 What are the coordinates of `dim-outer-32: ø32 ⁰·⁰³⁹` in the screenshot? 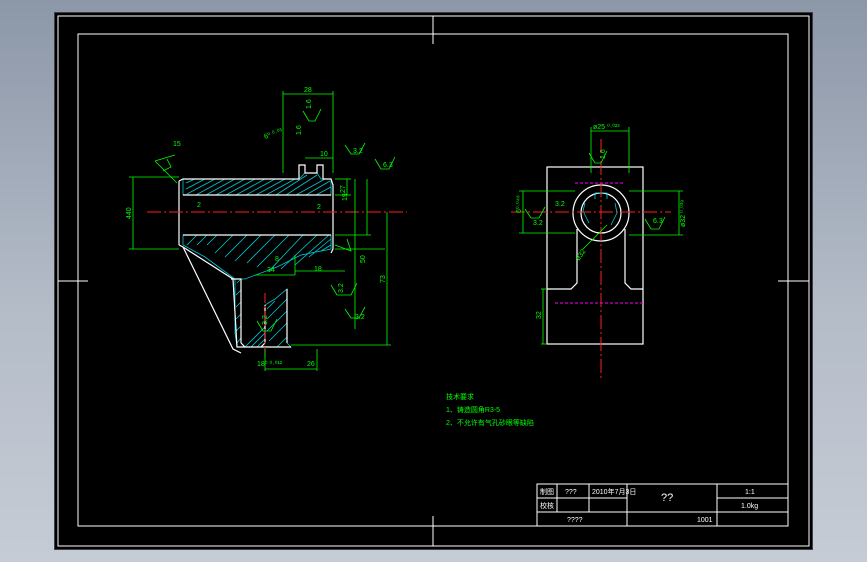 It's located at (683, 213).